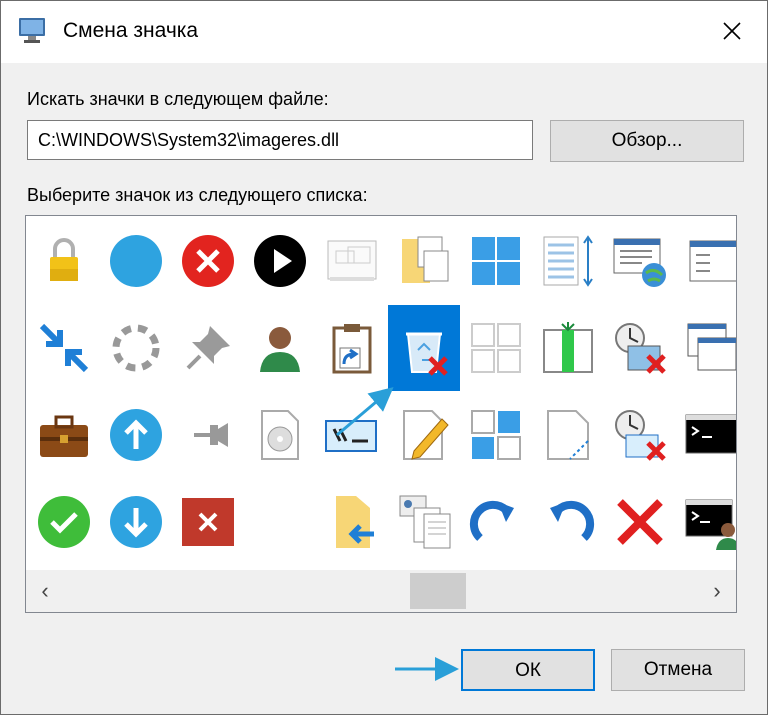 The height and width of the screenshot is (716, 768). I want to click on file-label: Искать значки в следующем файле:, so click(178, 99).